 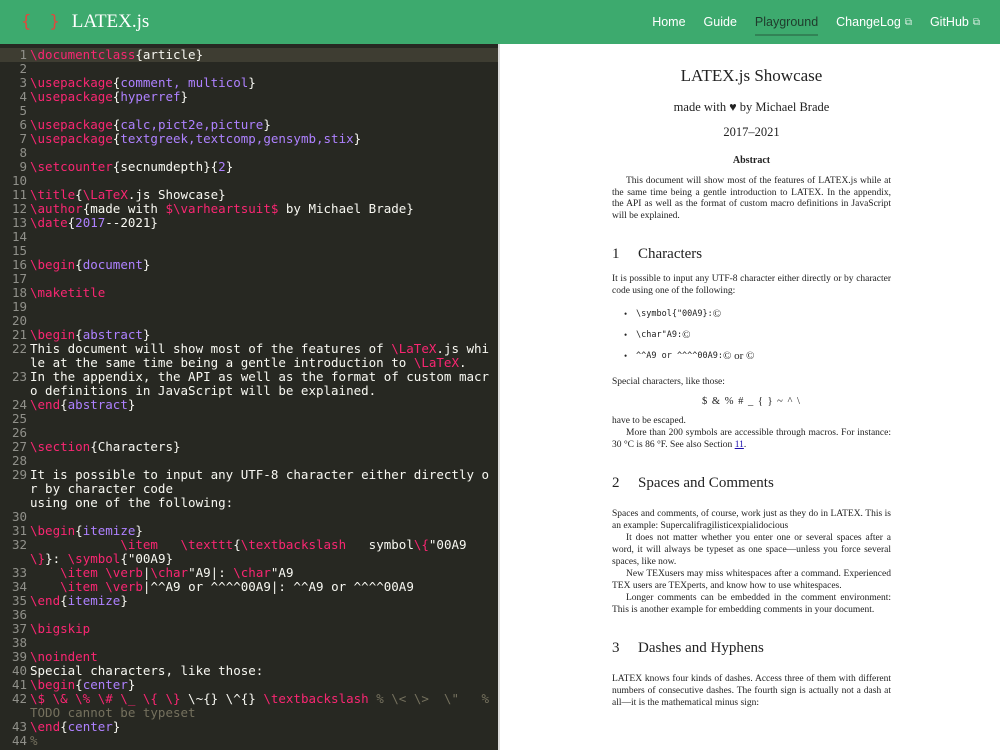 I want to click on editor-line: 6 \usepackage{calc,pict2e,picture}, so click(x=249, y=125).